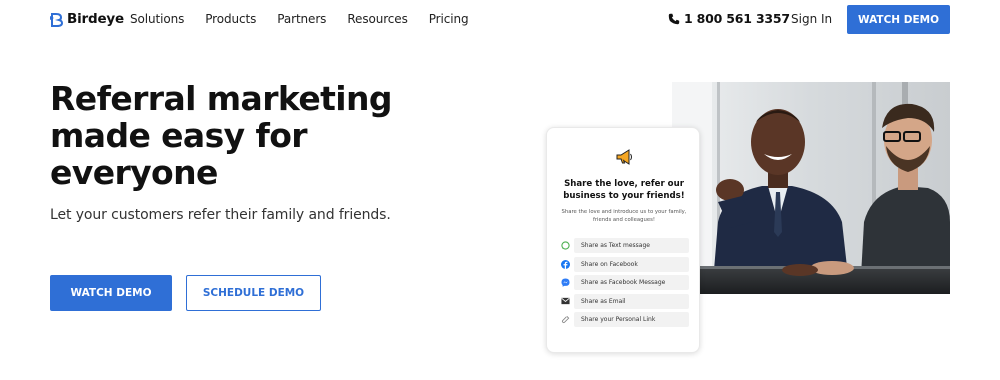 Image resolution: width=1000 pixels, height=380 pixels. I want to click on phone-link: 1 800 561 3357, so click(729, 18).